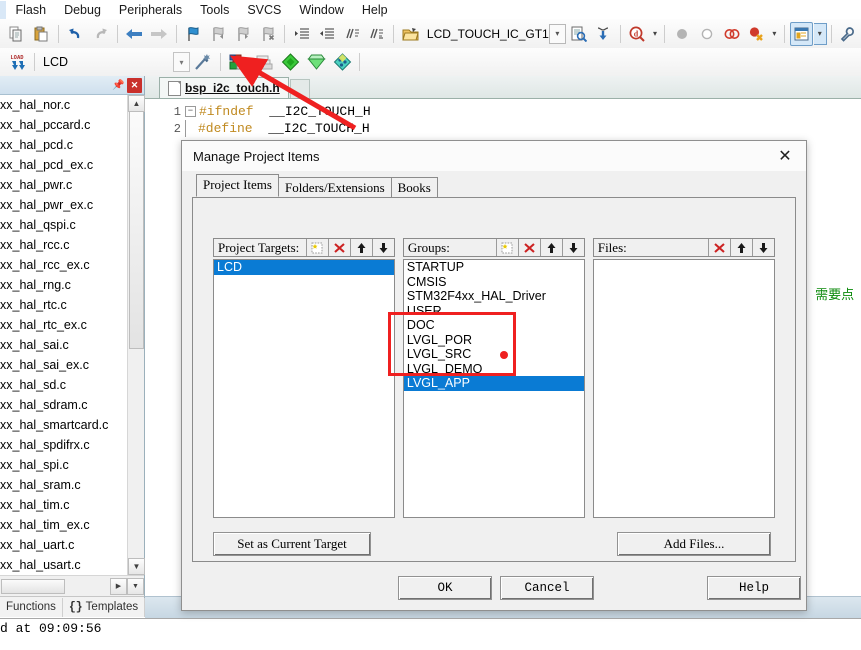  Describe the element at coordinates (326, 34) in the screenshot. I see `outdent-icon` at that location.